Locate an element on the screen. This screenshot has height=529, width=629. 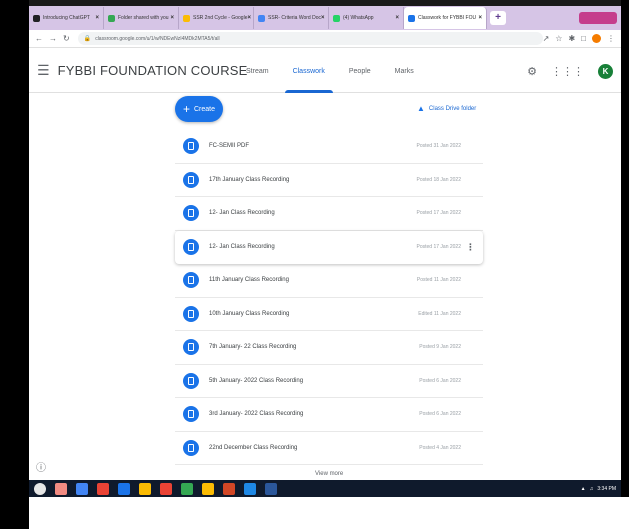
sidebar-icon: □ is located at coordinates (583, 38).